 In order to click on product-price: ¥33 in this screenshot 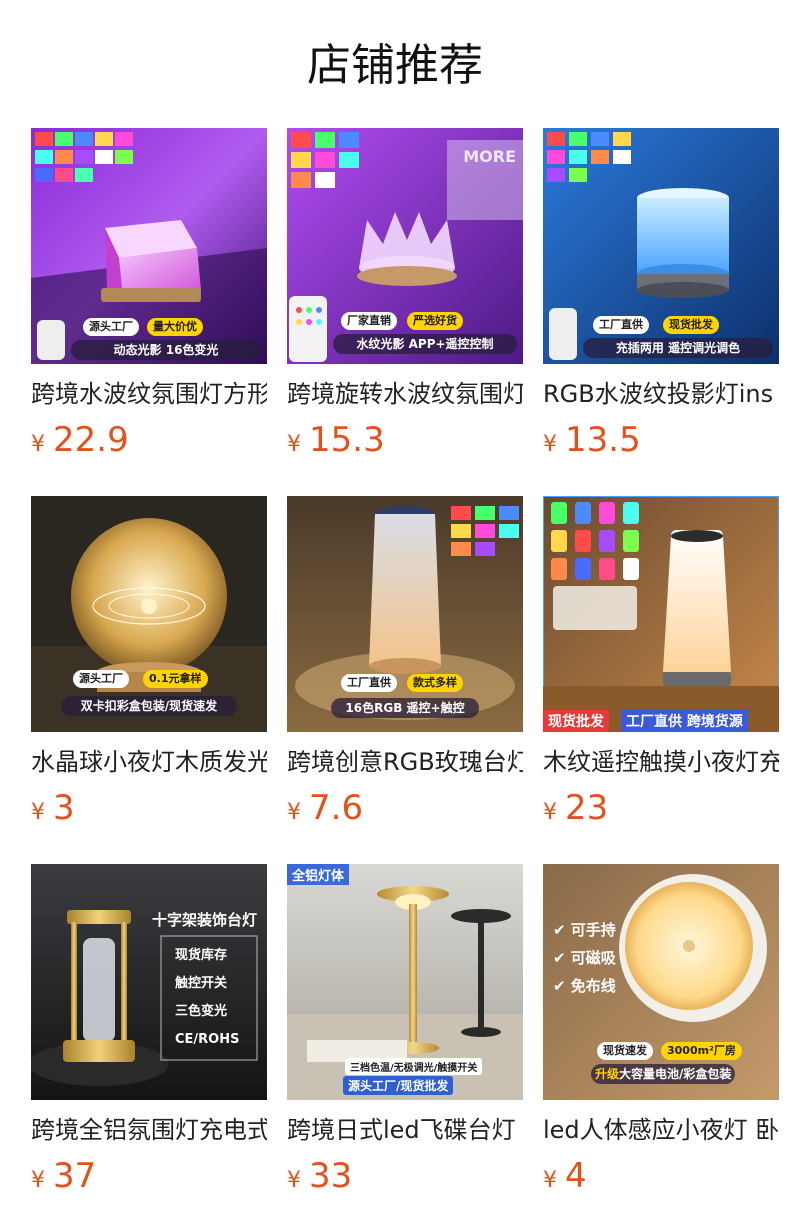, I will do `click(319, 1176)`.